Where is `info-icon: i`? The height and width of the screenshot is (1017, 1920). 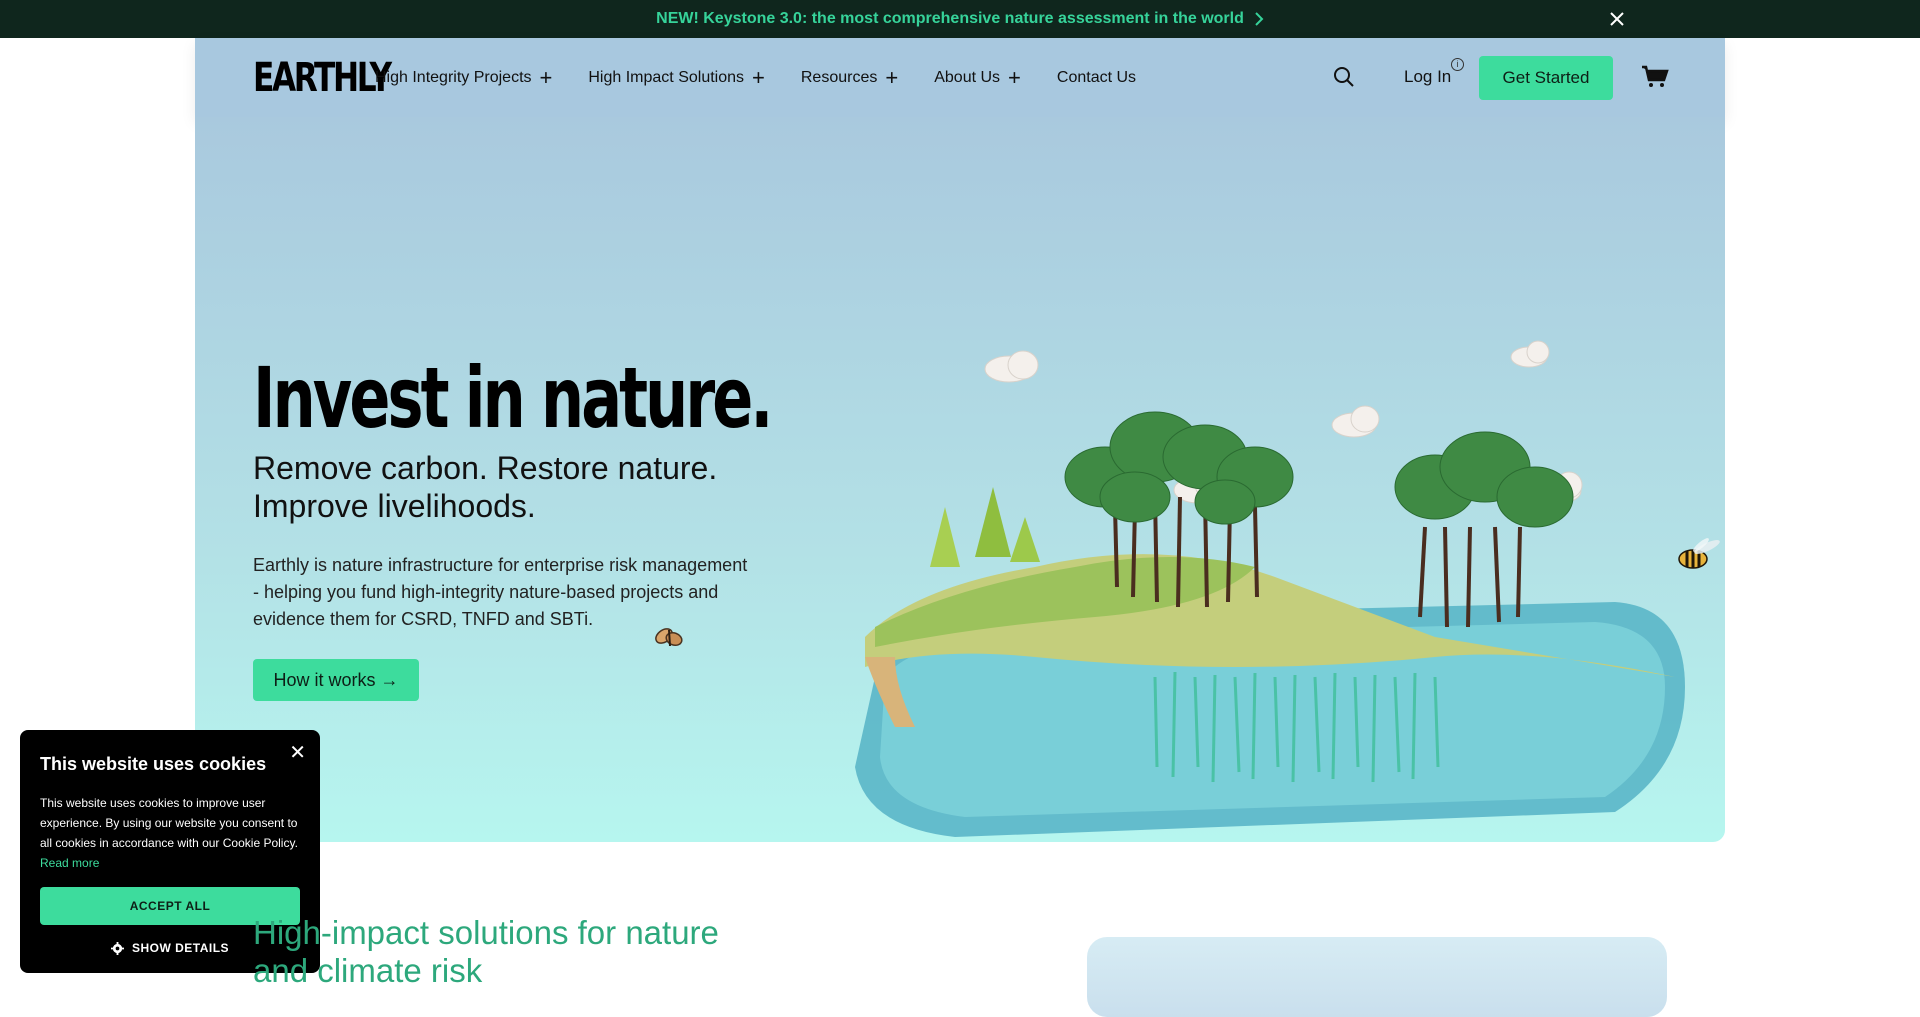
info-icon: i is located at coordinates (1457, 64).